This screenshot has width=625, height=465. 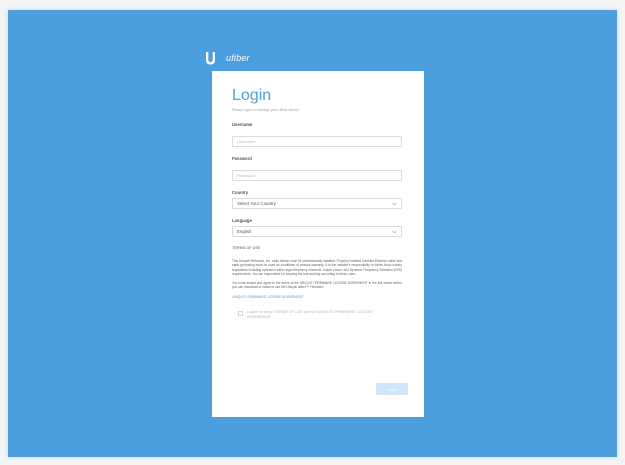 What do you see at coordinates (240, 192) in the screenshot?
I see `country-label: Country` at bounding box center [240, 192].